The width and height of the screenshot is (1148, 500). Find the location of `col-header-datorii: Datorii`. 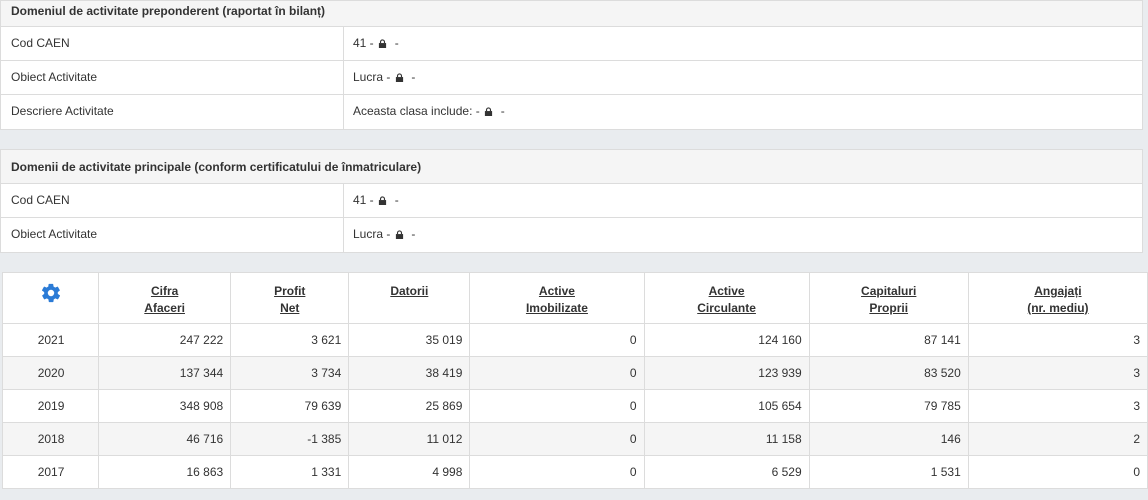

col-header-datorii: Datorii is located at coordinates (409, 298).